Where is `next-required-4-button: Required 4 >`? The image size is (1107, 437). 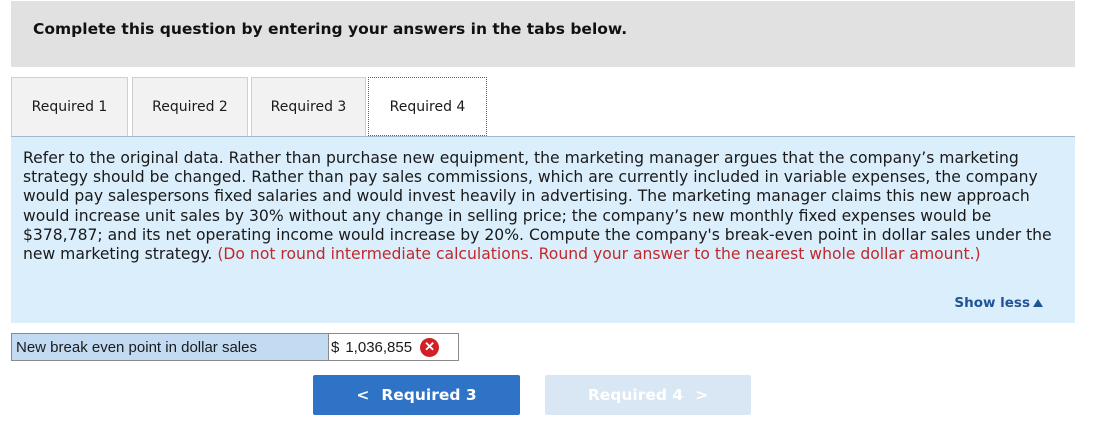 next-required-4-button: Required 4 > is located at coordinates (648, 395).